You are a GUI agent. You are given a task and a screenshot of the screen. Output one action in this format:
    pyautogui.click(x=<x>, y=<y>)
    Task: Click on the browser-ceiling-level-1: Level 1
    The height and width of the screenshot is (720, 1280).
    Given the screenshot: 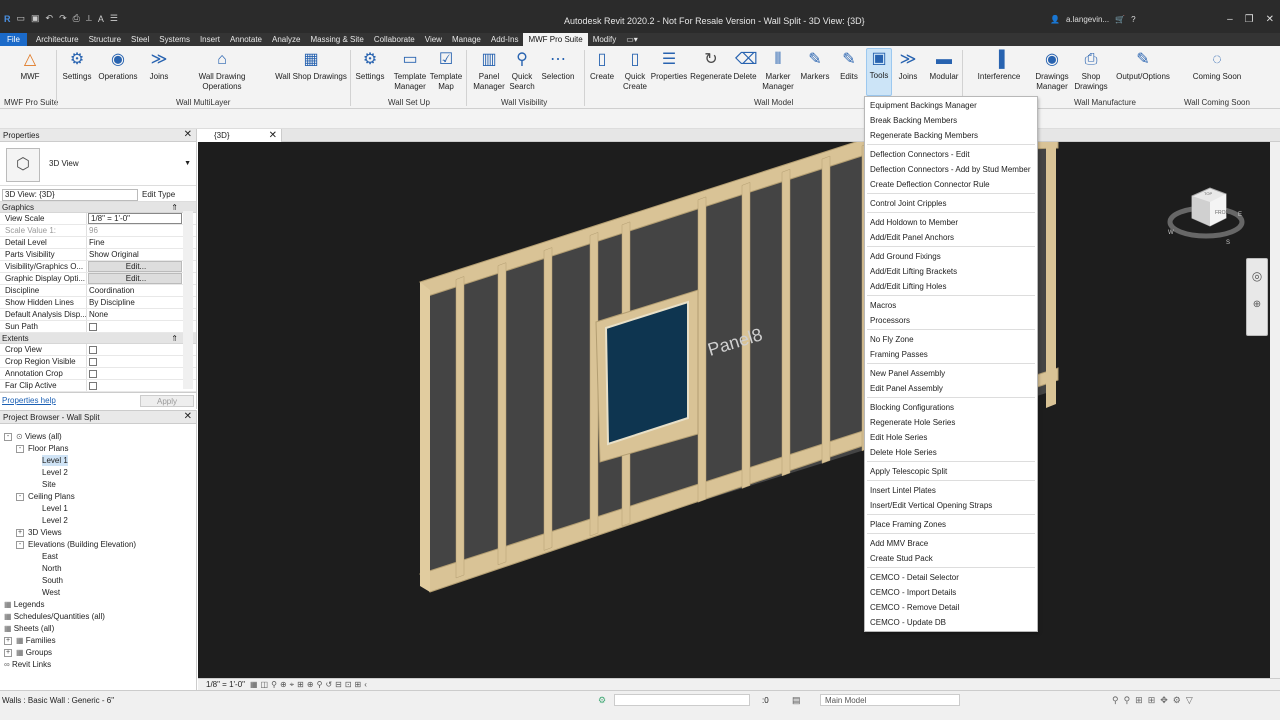 What is the action you would take?
    pyautogui.click(x=55, y=508)
    